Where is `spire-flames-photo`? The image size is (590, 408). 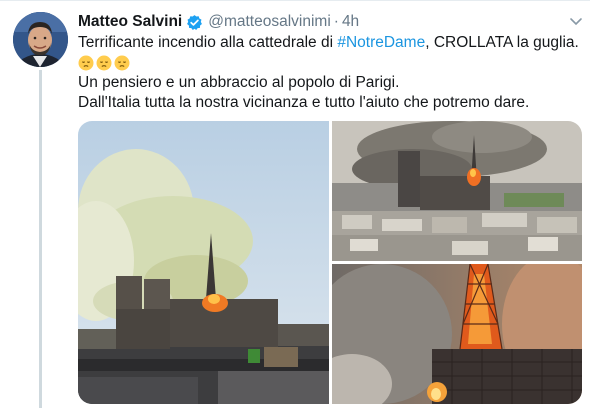 spire-flames-photo is located at coordinates (457, 334).